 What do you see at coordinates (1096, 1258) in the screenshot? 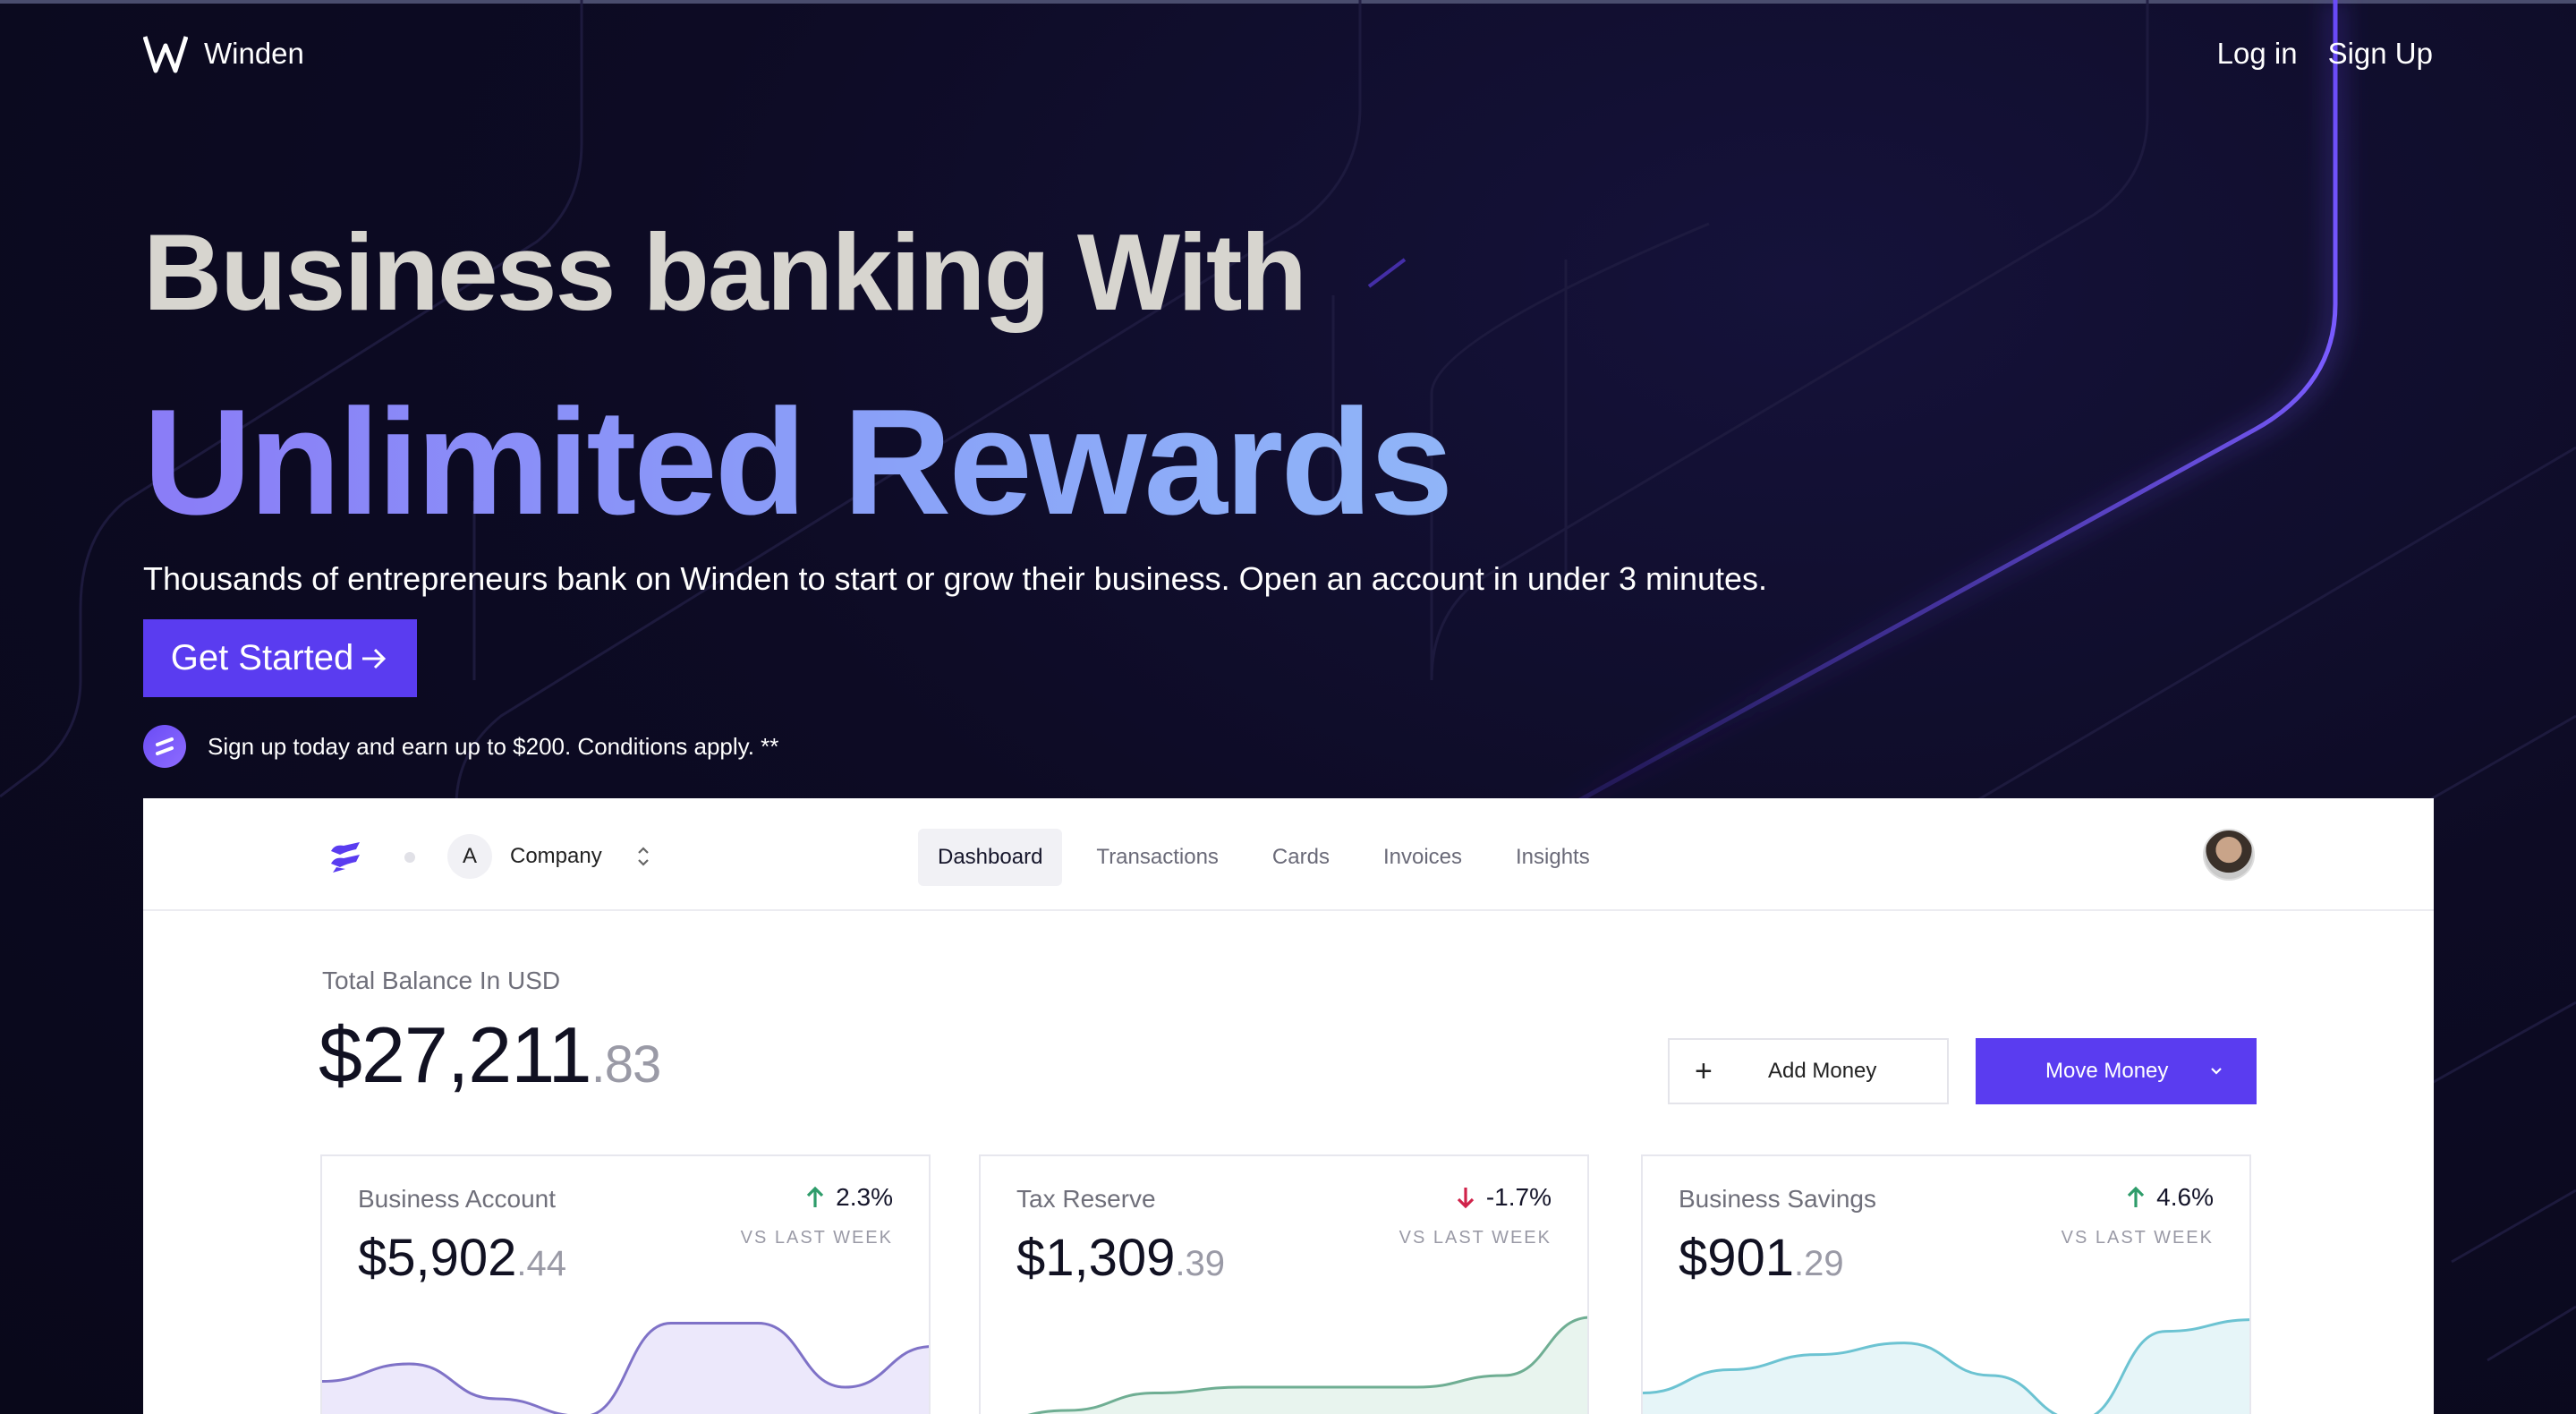
I see `account-balance-whole: $1,309` at bounding box center [1096, 1258].